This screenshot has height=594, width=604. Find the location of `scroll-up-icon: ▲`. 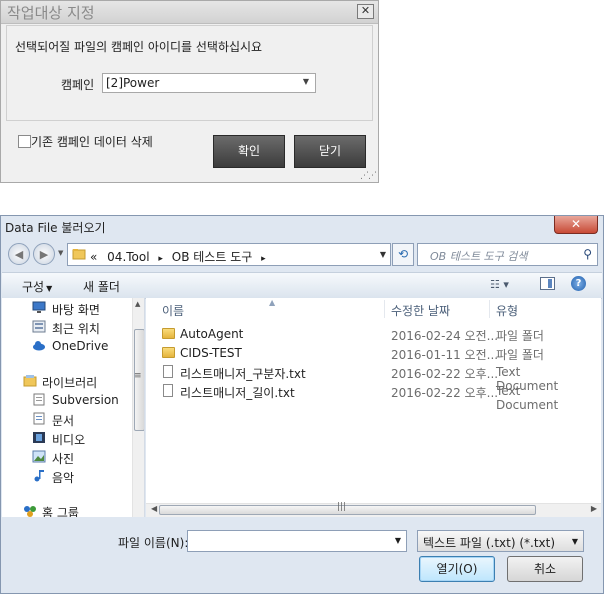

scroll-up-icon: ▲ is located at coordinates (137, 304).